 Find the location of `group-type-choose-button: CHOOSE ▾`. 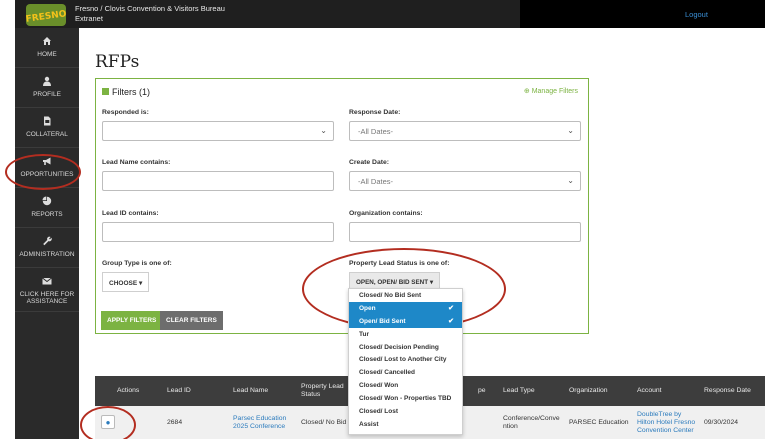

group-type-choose-button: CHOOSE ▾ is located at coordinates (126, 282).